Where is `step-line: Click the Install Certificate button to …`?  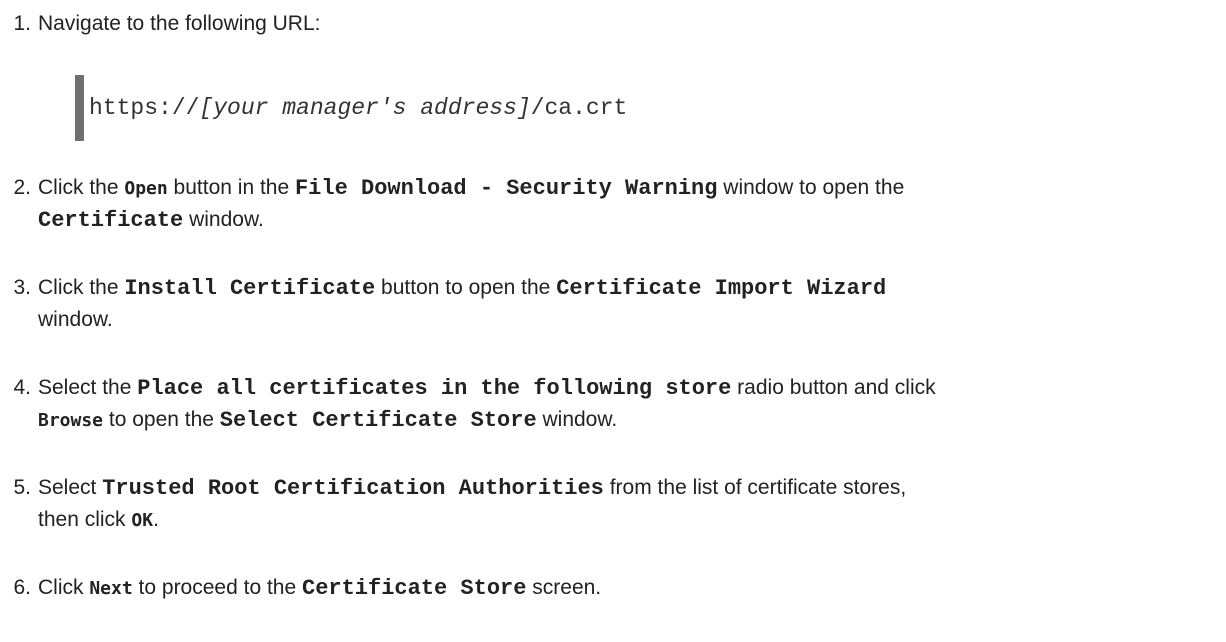
step-line: Click the Install Certificate button to … is located at coordinates (632, 288).